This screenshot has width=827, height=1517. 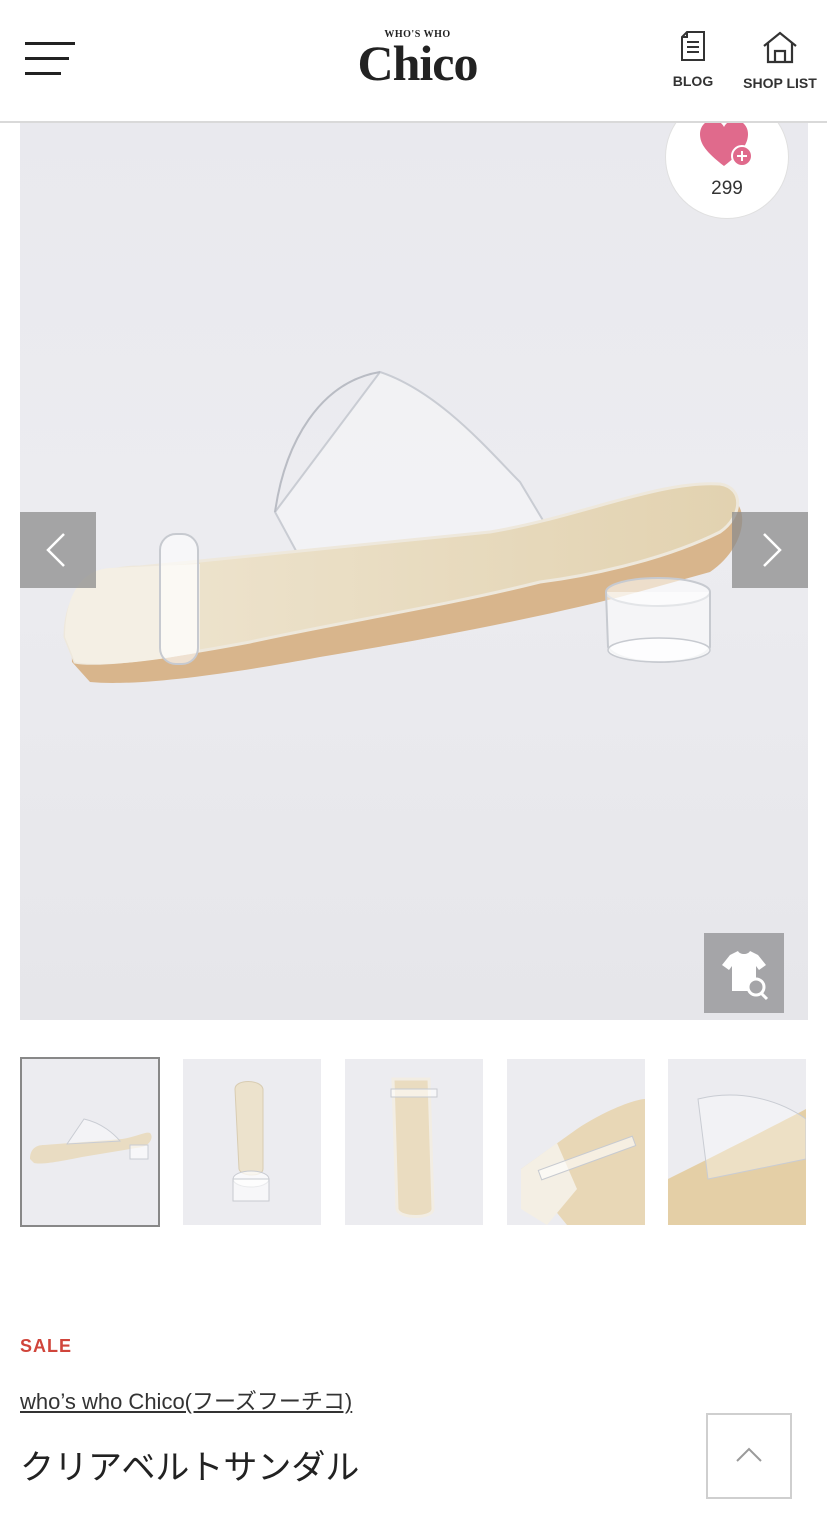 I want to click on chevron-left-icon, so click(x=55, y=550).